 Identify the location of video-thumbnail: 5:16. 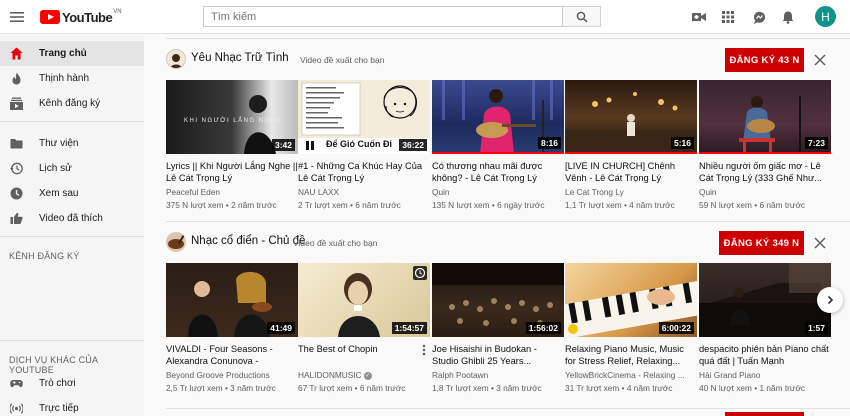
(631, 117).